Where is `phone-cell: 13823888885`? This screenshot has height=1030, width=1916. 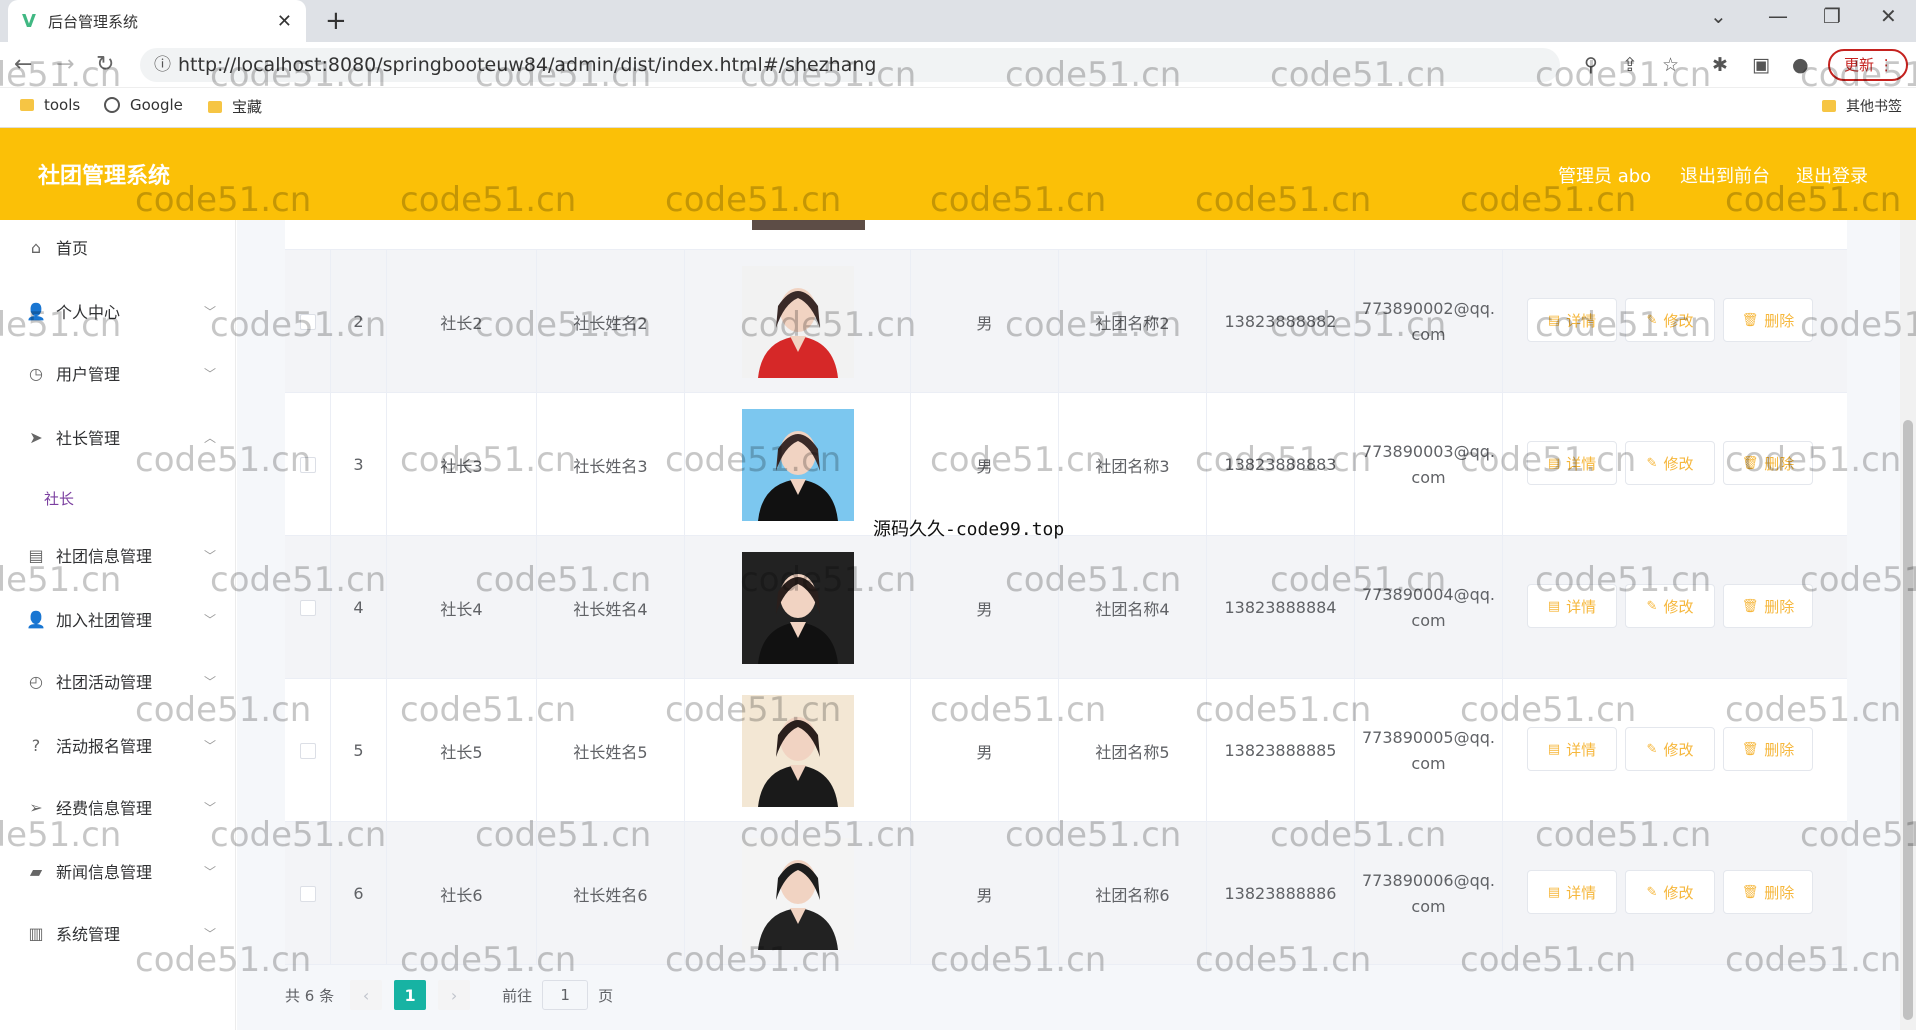
phone-cell: 13823888885 is located at coordinates (1281, 750).